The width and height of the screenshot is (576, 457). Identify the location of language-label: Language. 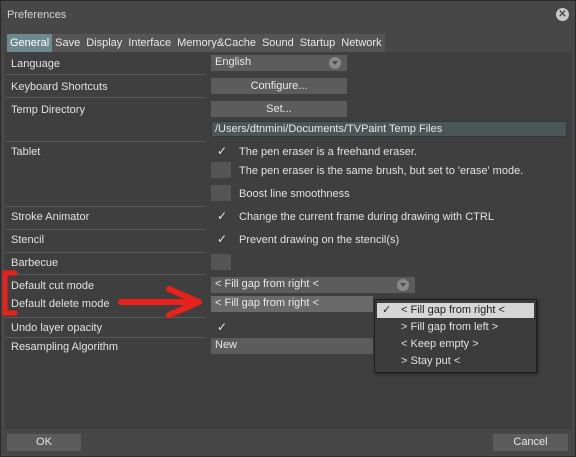
(35, 64).